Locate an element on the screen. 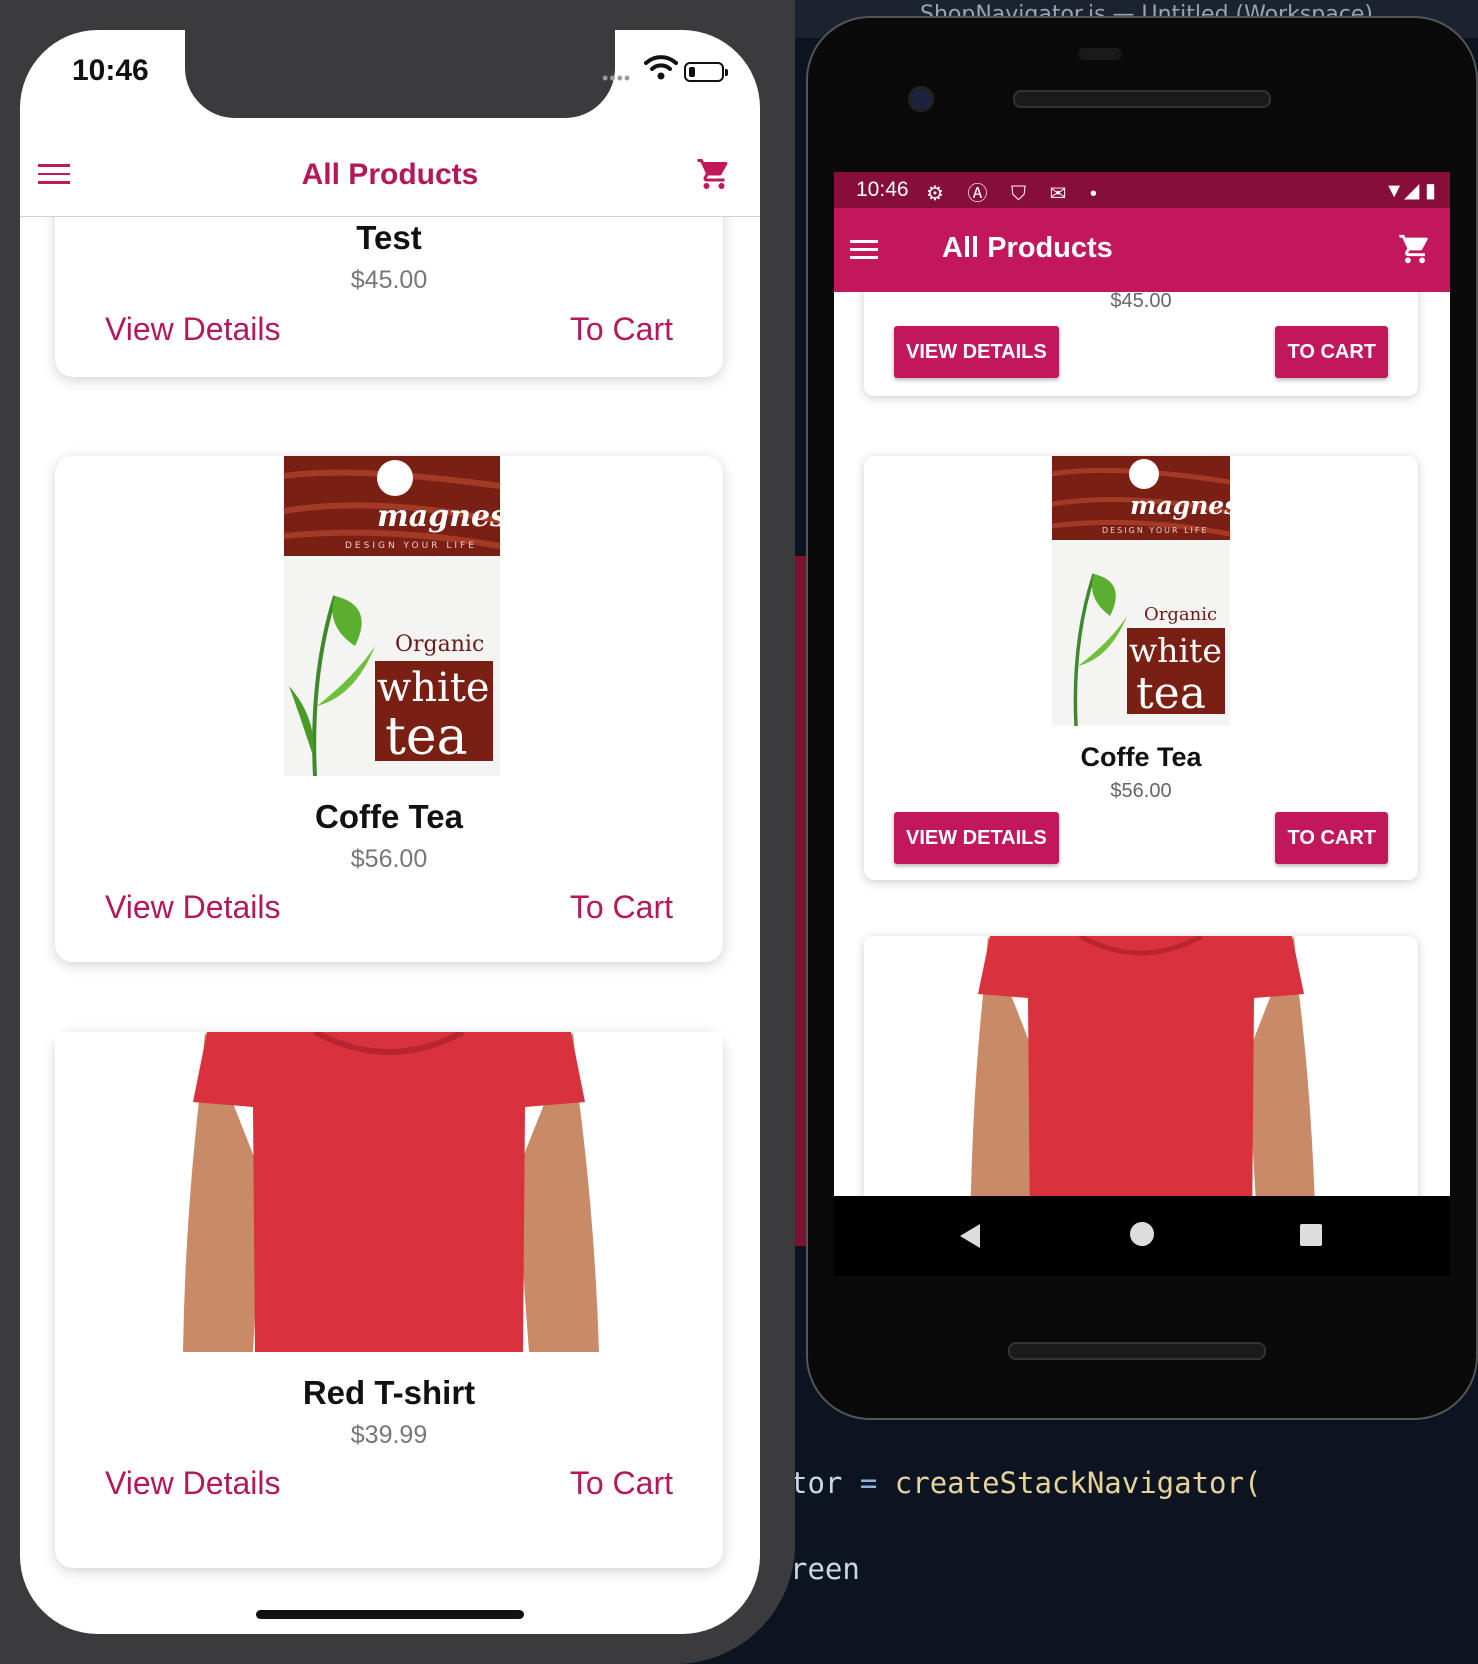  code-line: tor = createStackNavigator( is located at coordinates (1026, 1483).